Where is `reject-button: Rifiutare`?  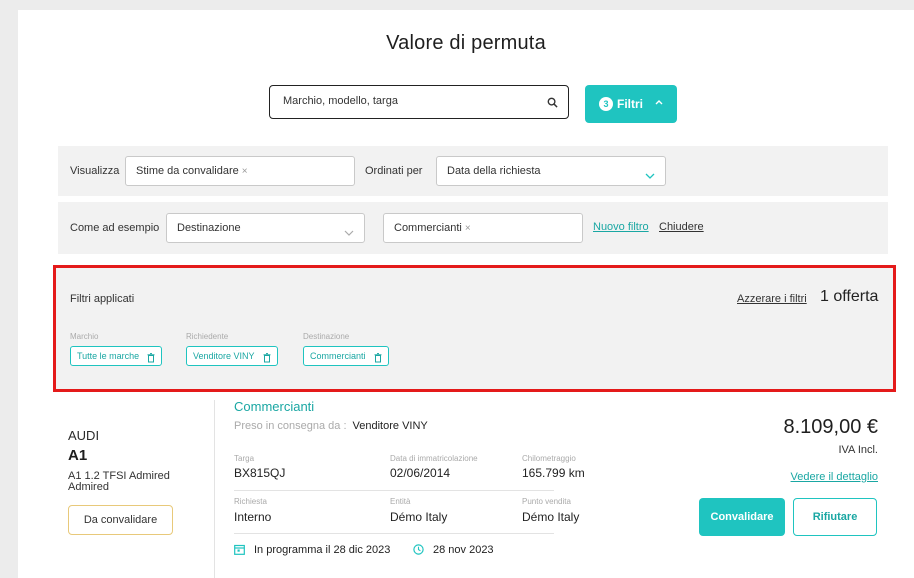 reject-button: Rifiutare is located at coordinates (835, 517).